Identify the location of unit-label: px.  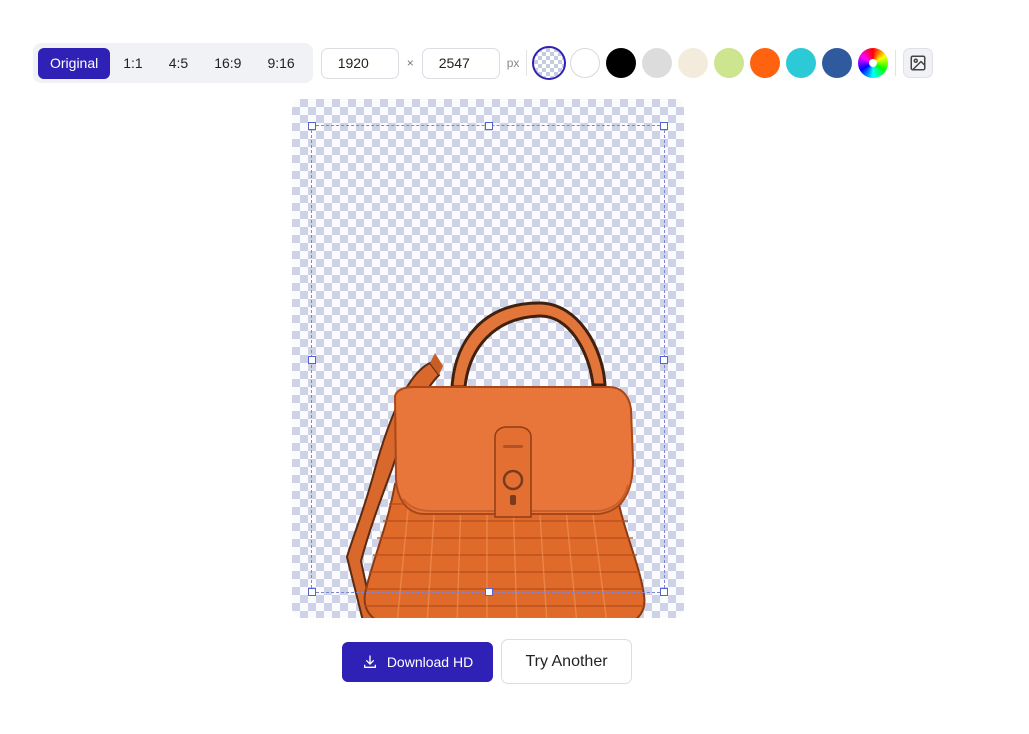
(513, 63).